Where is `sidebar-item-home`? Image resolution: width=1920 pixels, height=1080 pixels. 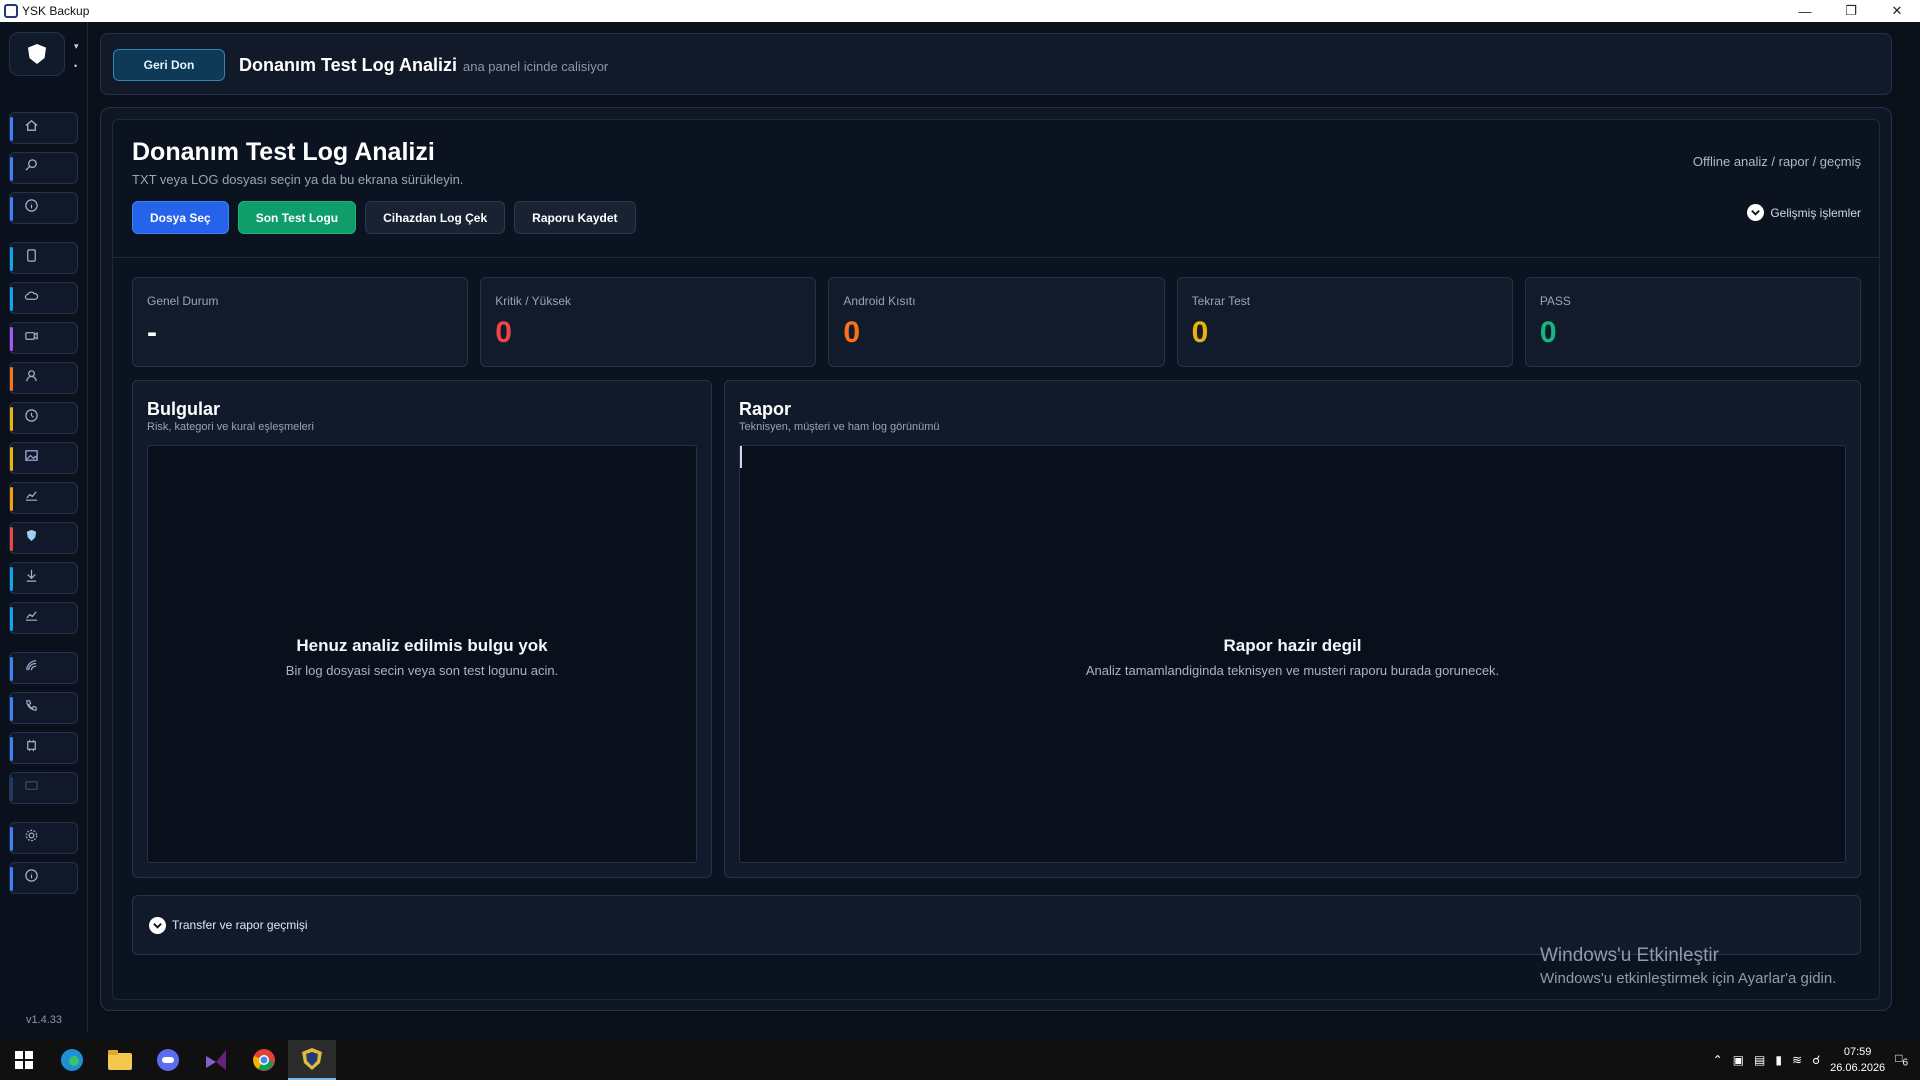
sidebar-item-home is located at coordinates (43, 128).